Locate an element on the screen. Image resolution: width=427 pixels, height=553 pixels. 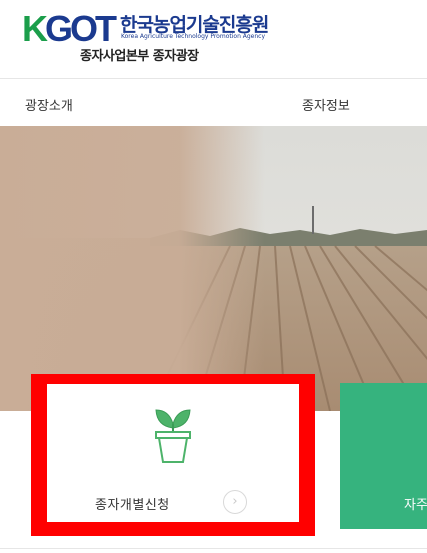
site-subtitle: 종자사업본부 종자광장 is located at coordinates (139, 56).